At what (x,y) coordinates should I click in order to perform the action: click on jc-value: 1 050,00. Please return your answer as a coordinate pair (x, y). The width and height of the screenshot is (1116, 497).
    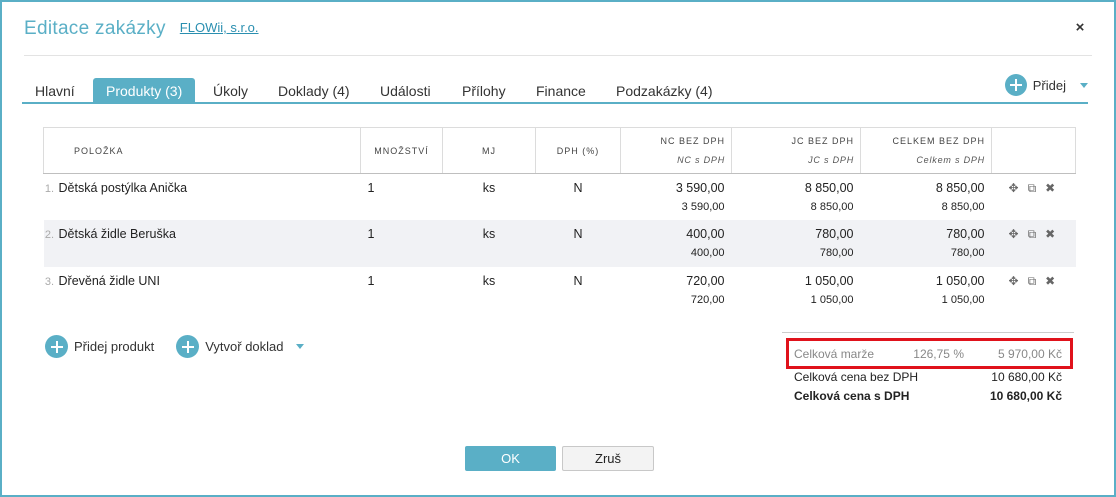
    Looking at the image, I should click on (829, 280).